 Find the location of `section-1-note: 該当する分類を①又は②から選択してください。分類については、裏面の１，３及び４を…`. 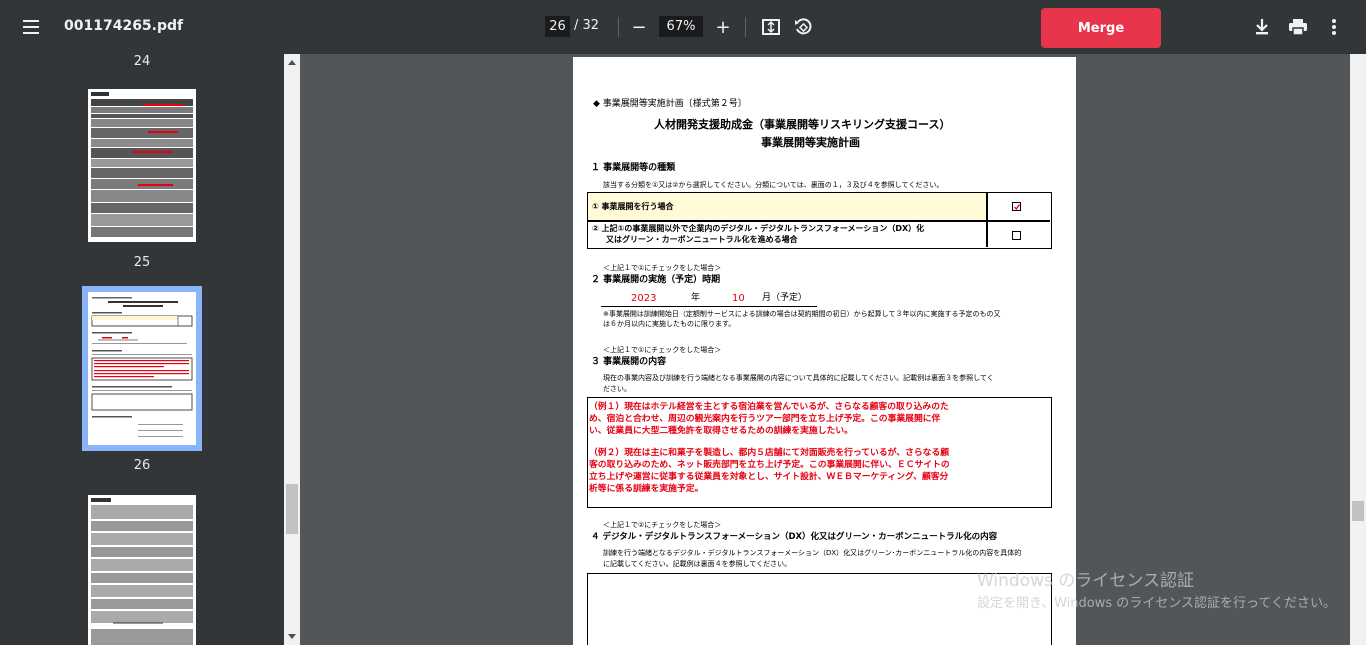

section-1-note: 該当する分類を①又は②から選択してください。分類については、裏面の１，３及び４を… is located at coordinates (773, 185).